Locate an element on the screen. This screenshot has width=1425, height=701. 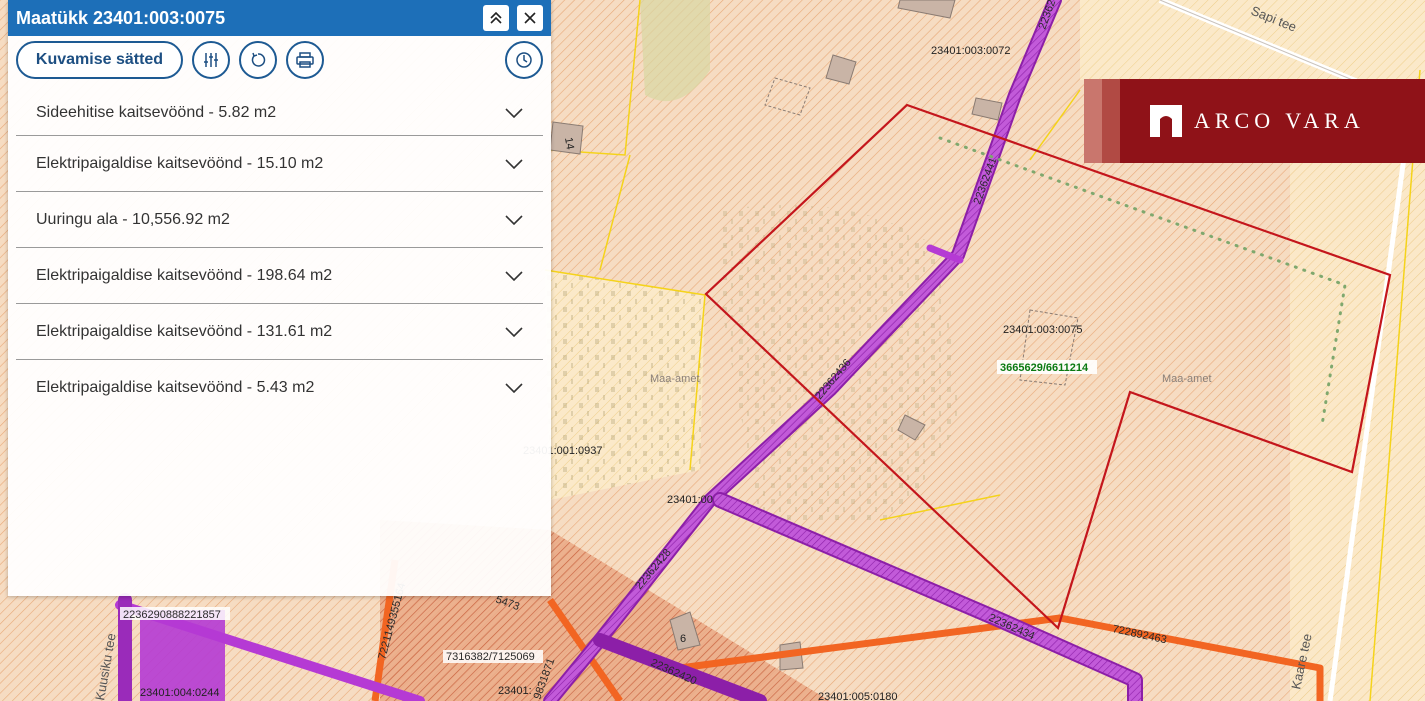
collapse-button is located at coordinates (496, 18).